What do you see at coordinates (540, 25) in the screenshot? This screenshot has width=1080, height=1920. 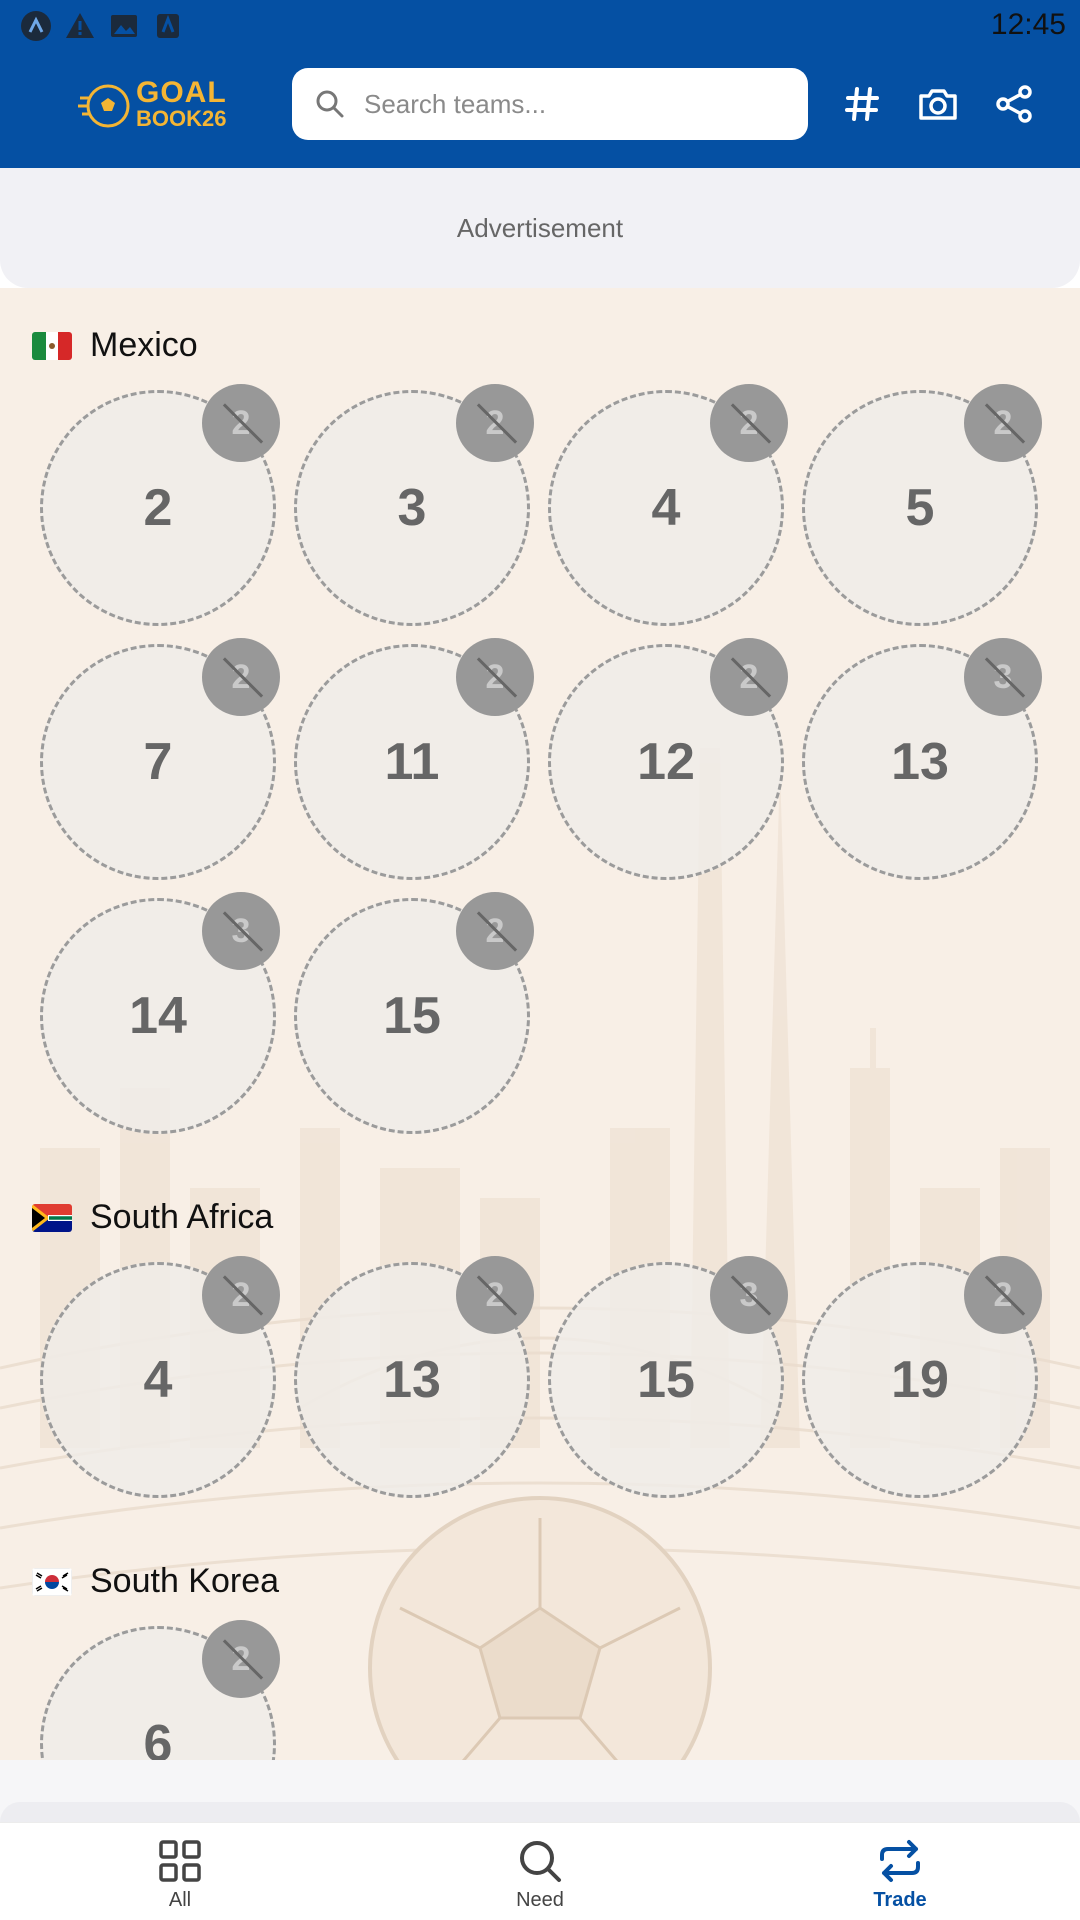 I see `status-bar: 12:45` at bounding box center [540, 25].